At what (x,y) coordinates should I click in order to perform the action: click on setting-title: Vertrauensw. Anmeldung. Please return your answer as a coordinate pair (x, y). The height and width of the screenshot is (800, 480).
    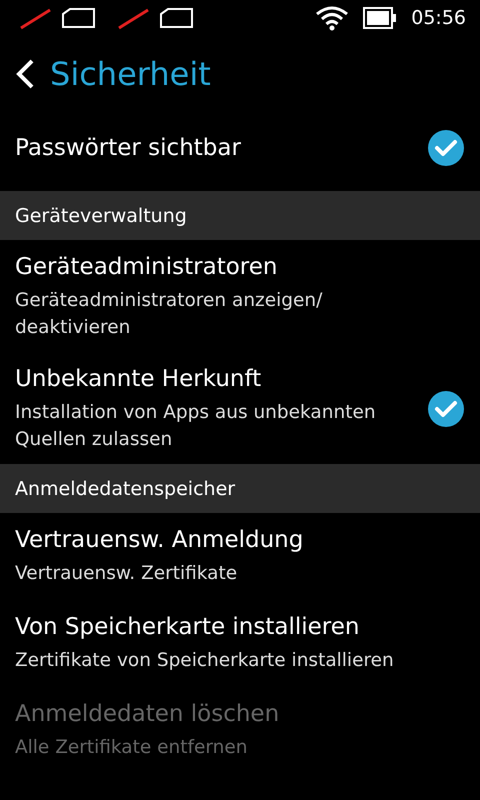
    Looking at the image, I should click on (159, 540).